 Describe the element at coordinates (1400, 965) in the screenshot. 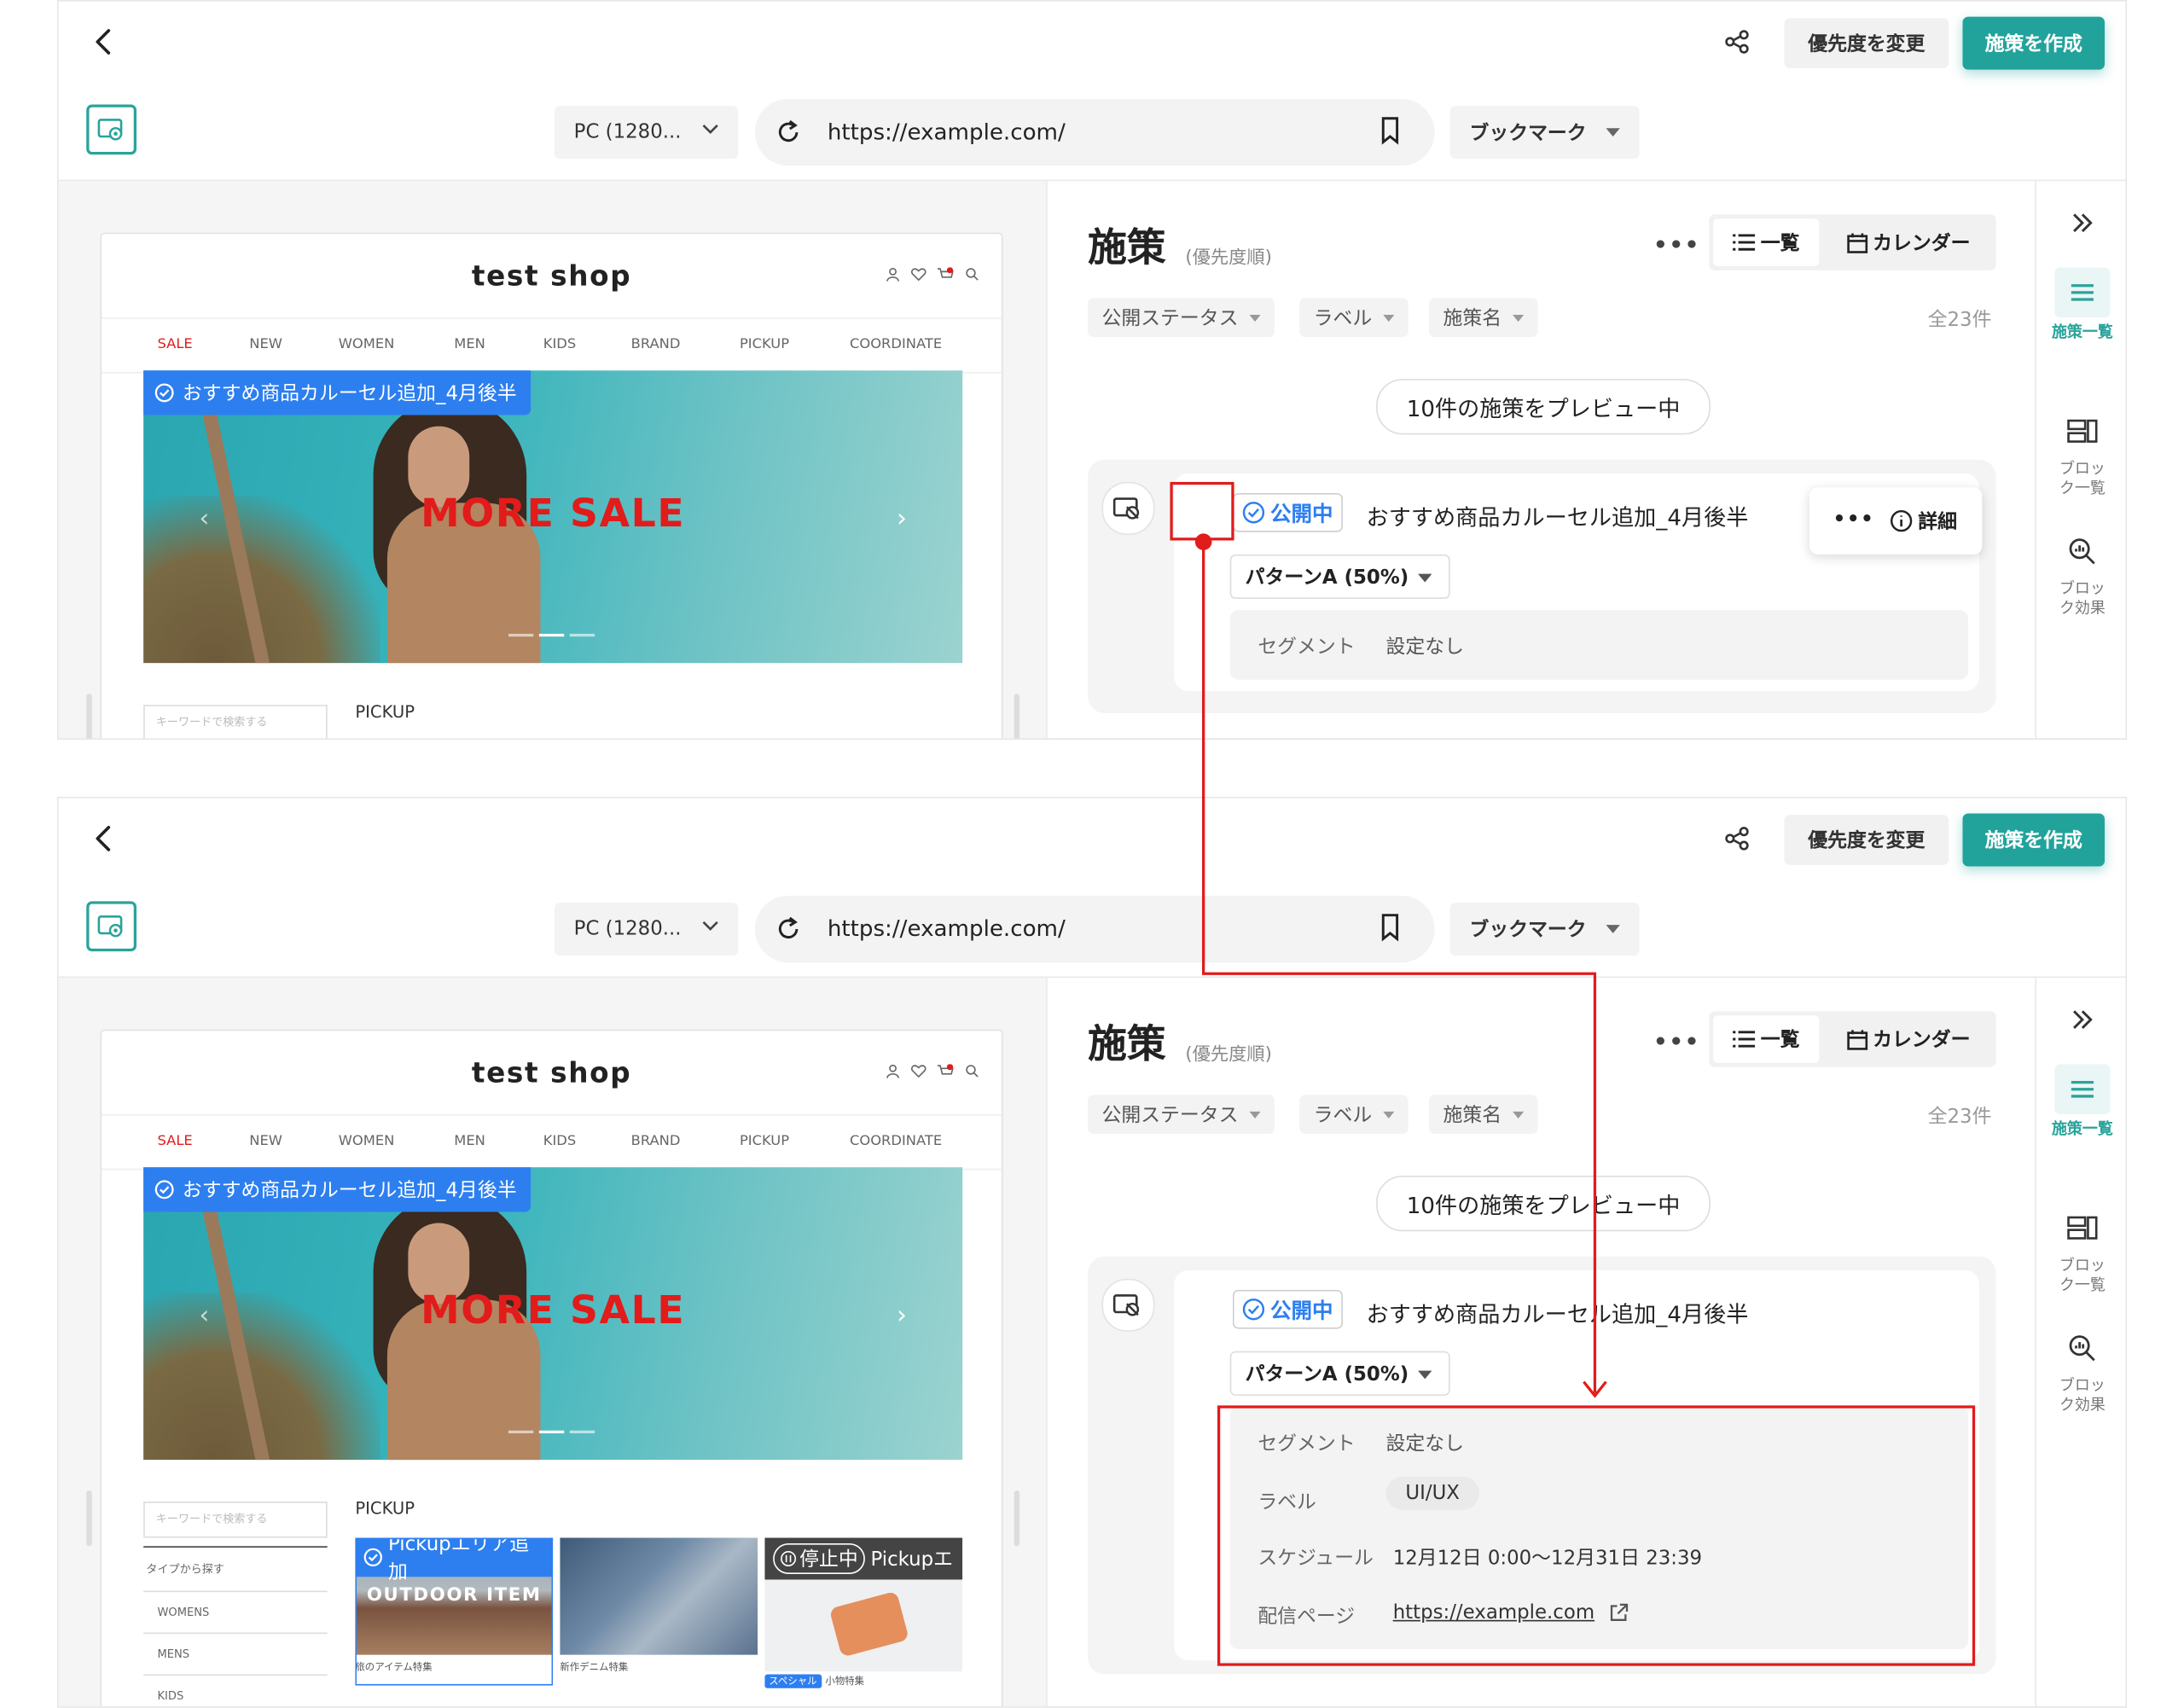

I see `annotation-arrow` at that location.